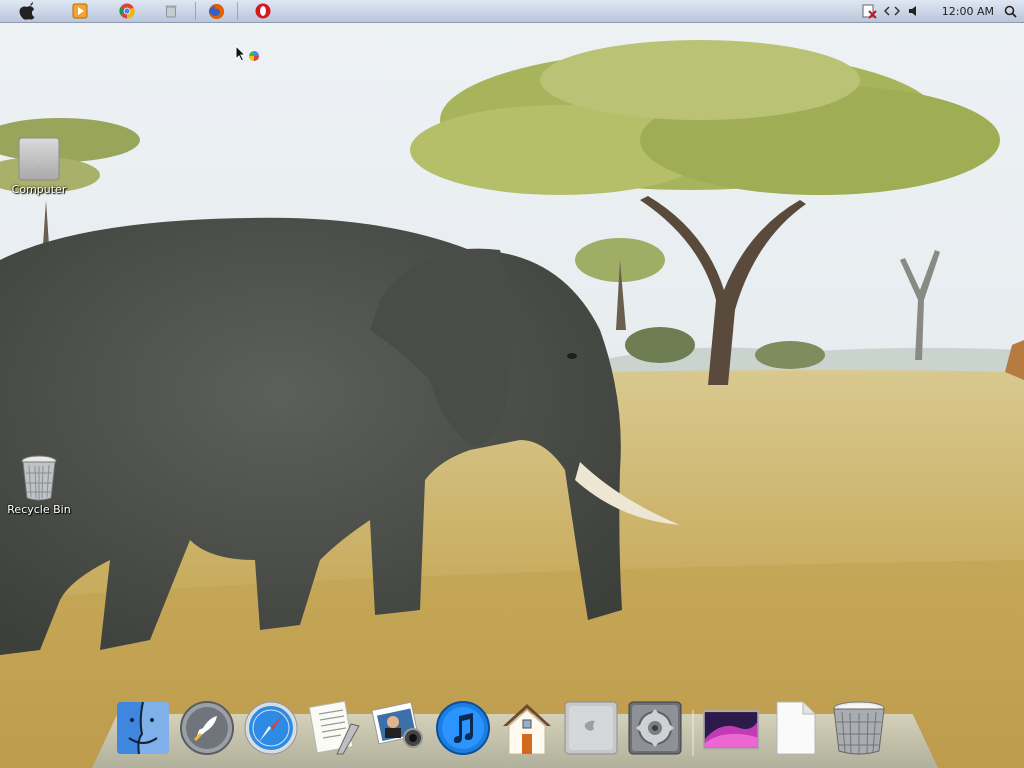  I want to click on firefox-icon, so click(216, 11).